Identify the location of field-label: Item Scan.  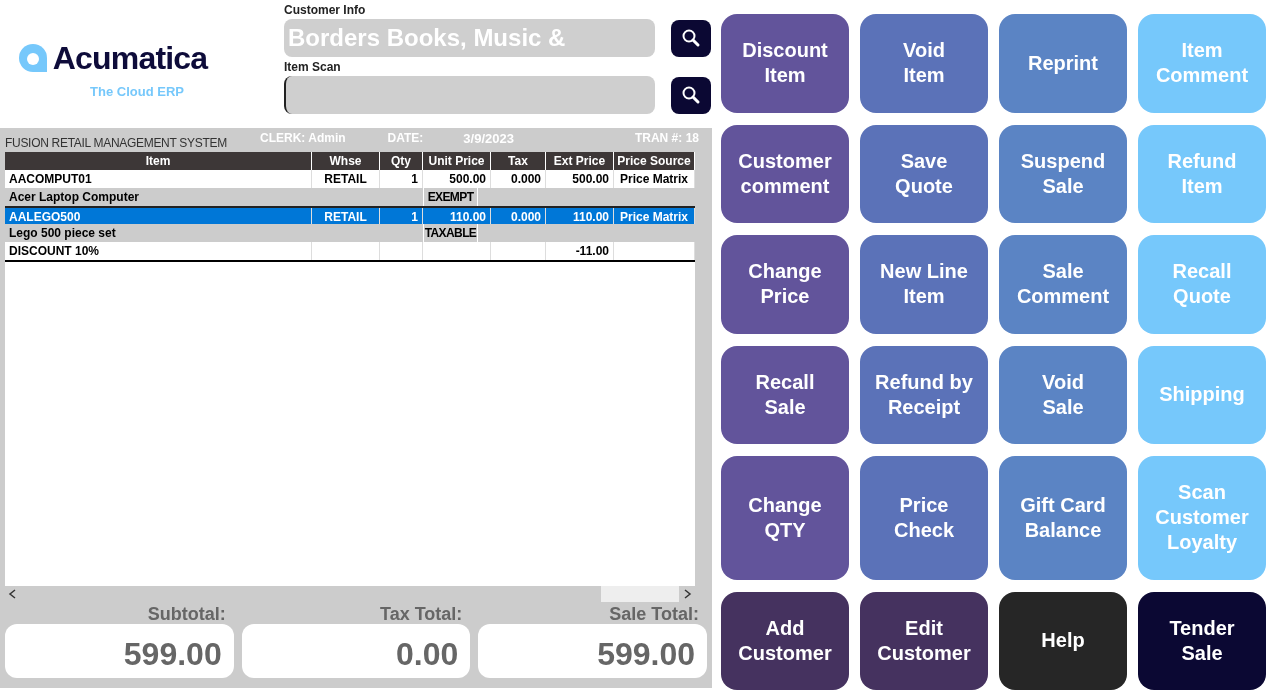
(313, 67).